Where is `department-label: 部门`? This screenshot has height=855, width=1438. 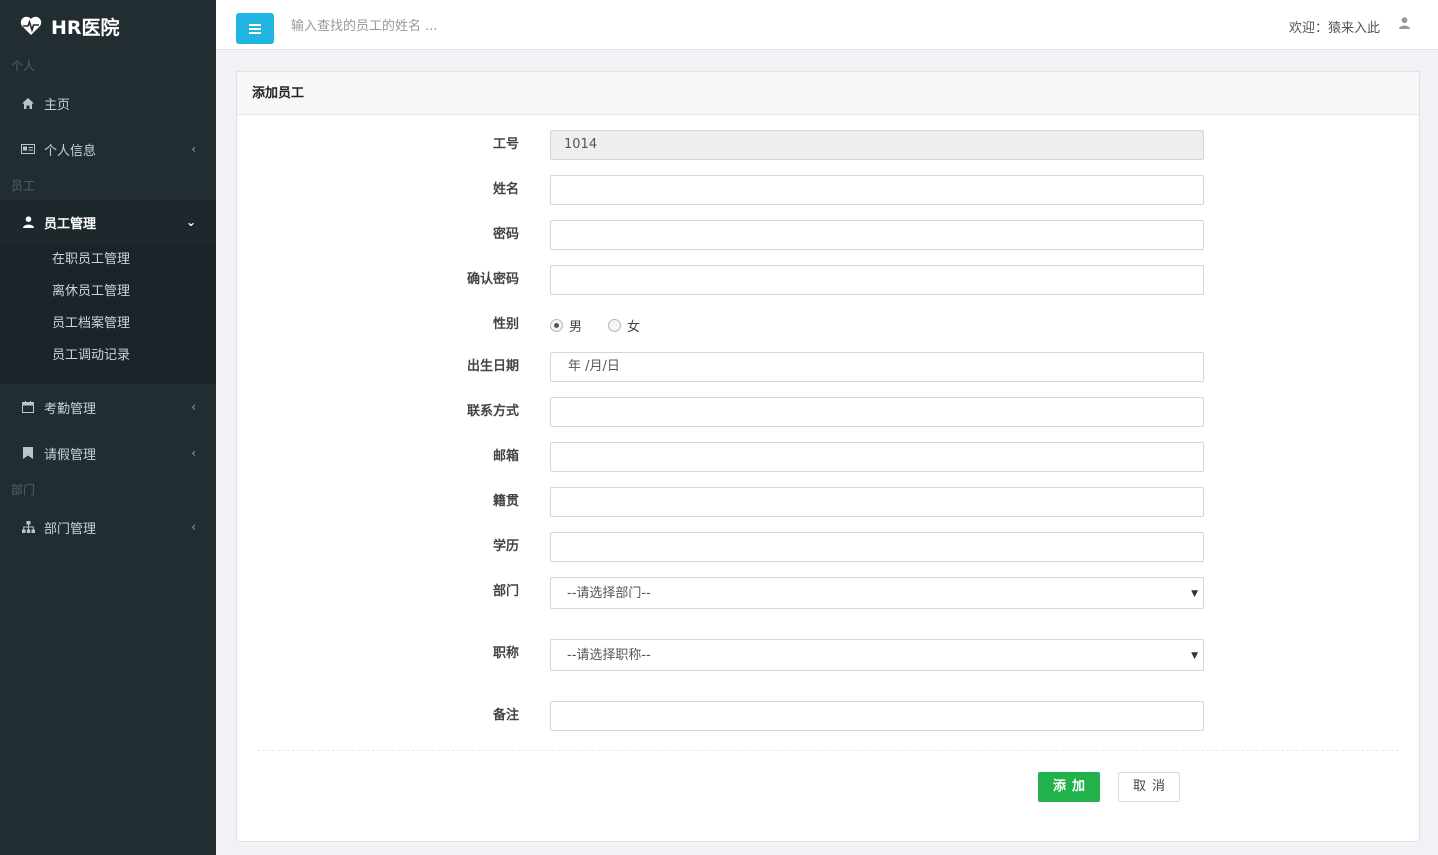
department-label: 部门 is located at coordinates (505, 591).